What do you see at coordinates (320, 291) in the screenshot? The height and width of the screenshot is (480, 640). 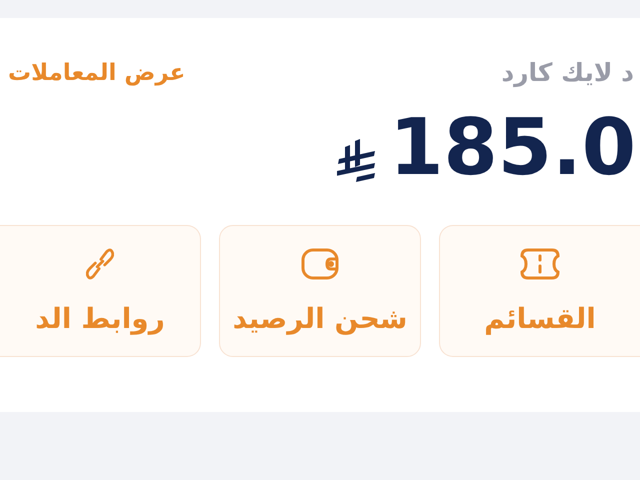 I see `action-tile: شحن الرصيد` at bounding box center [320, 291].